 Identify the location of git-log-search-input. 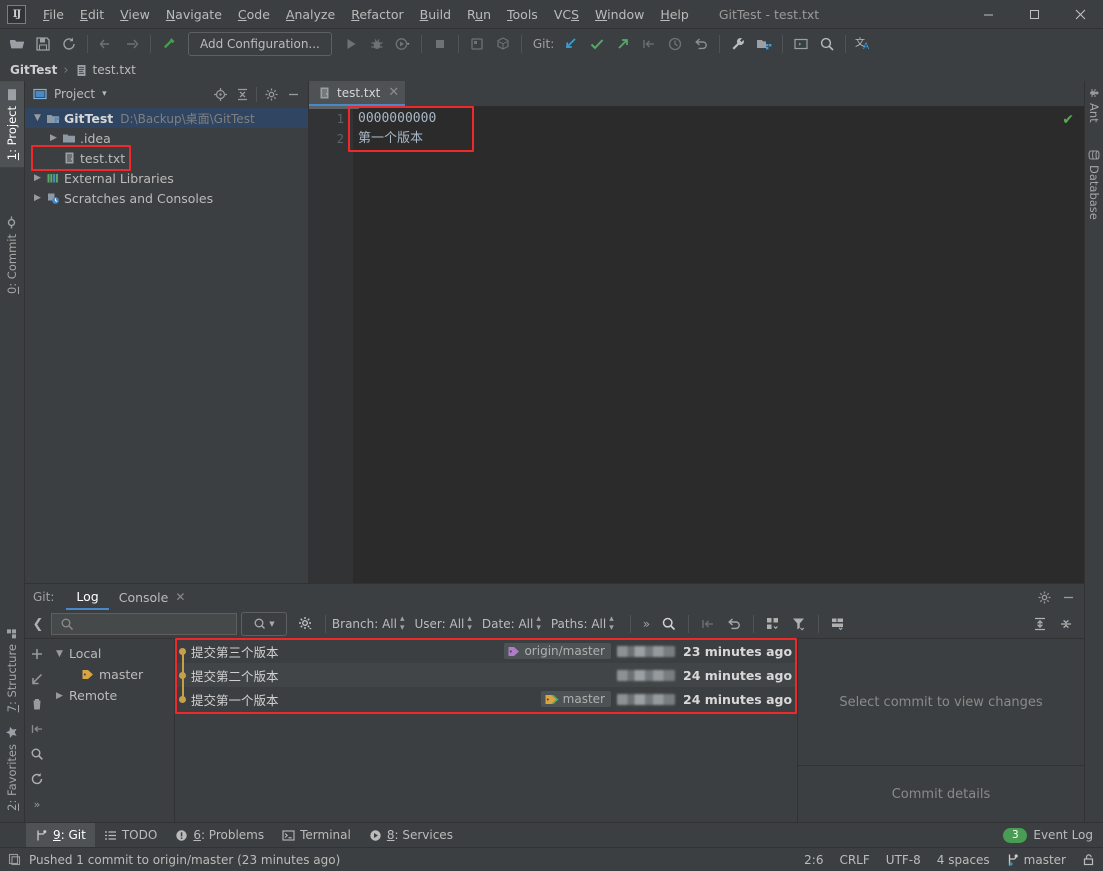
(144, 624).